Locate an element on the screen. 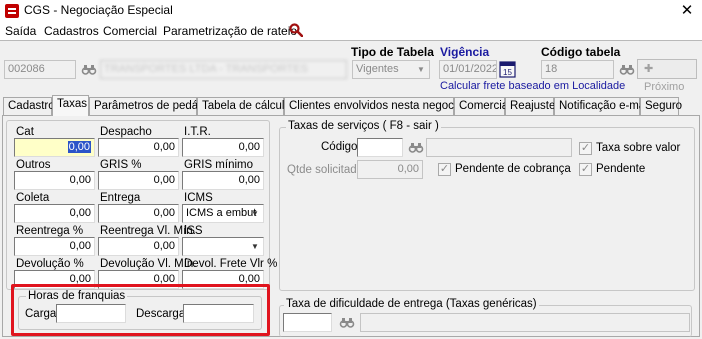 This screenshot has width=702, height=339. client-name-field: TRANSPORTES LTDA - TRANSPORTES is located at coordinates (223, 69).